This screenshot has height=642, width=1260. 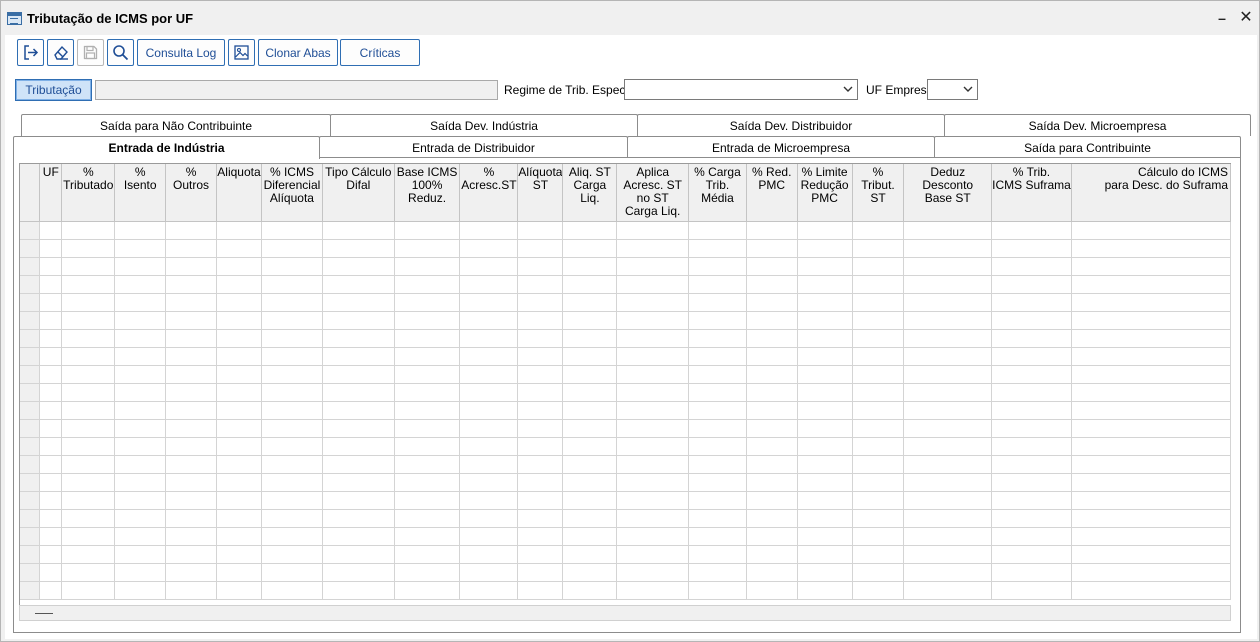 I want to click on column-header: % Red. PMC, so click(x=772, y=193).